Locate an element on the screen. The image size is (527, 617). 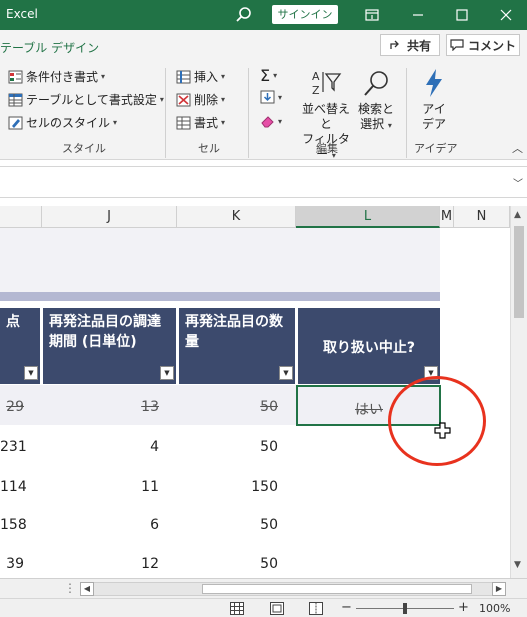
svg-text: A is located at coordinates (316, 76).